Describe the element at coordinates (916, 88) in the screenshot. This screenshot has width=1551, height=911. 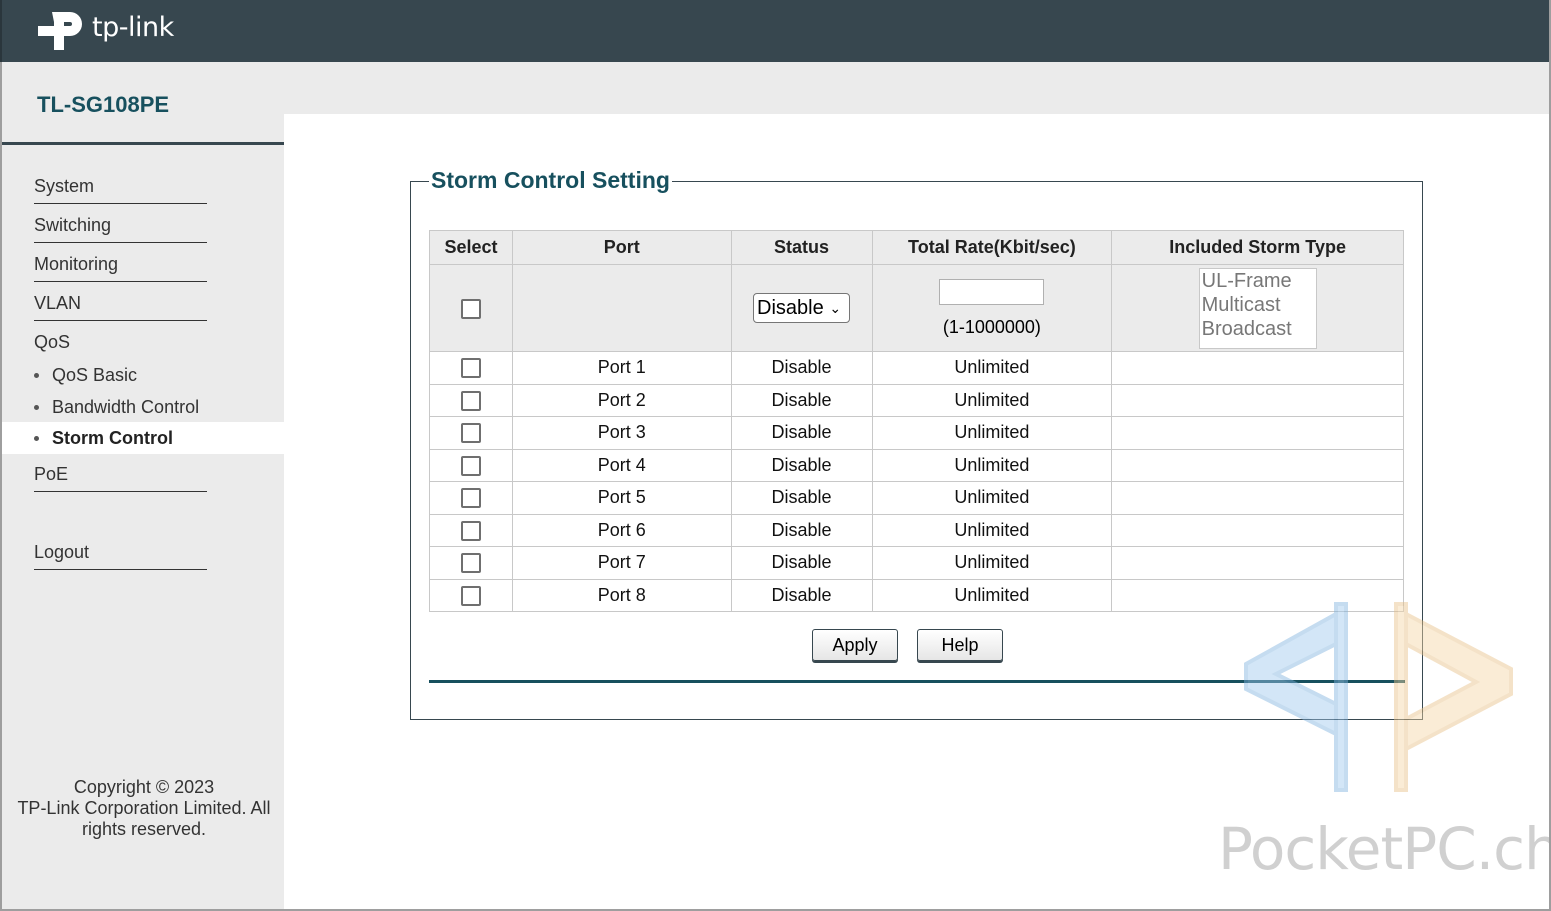
I see `header-strip` at that location.